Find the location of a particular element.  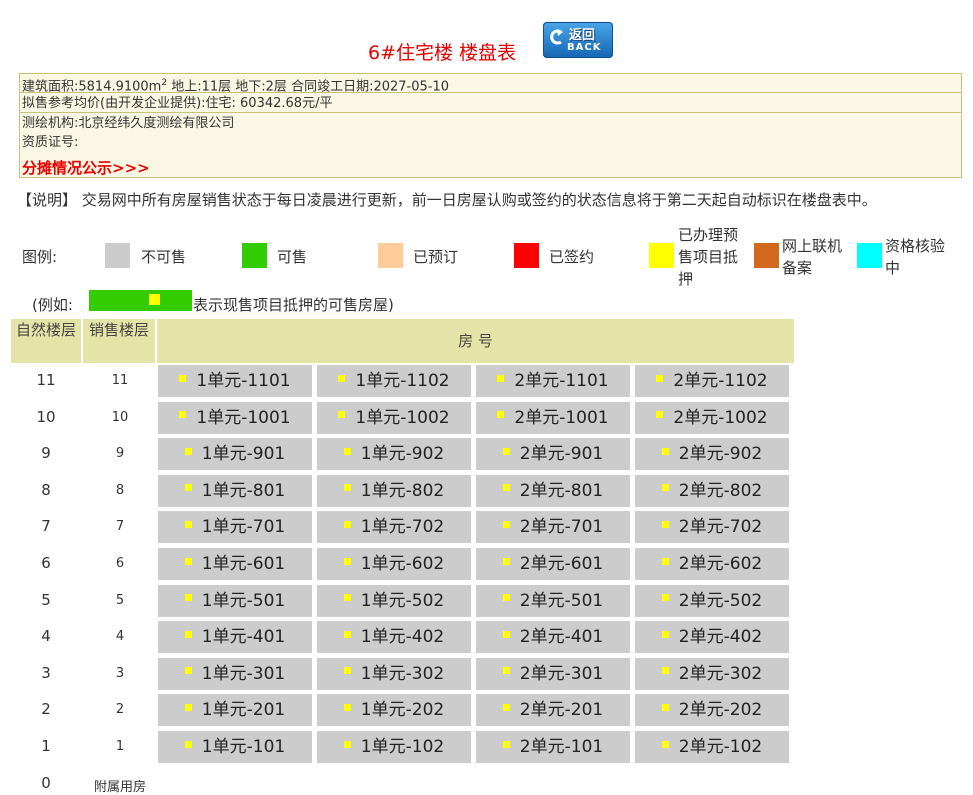

room-cell: 1单元-1101 is located at coordinates (235, 381).